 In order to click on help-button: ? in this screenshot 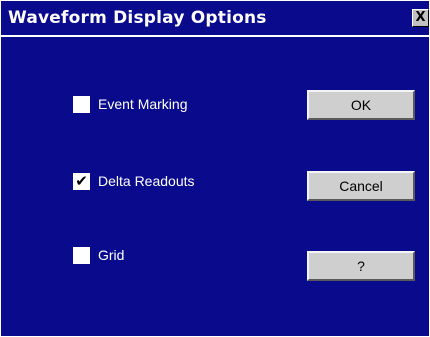, I will do `click(361, 266)`.